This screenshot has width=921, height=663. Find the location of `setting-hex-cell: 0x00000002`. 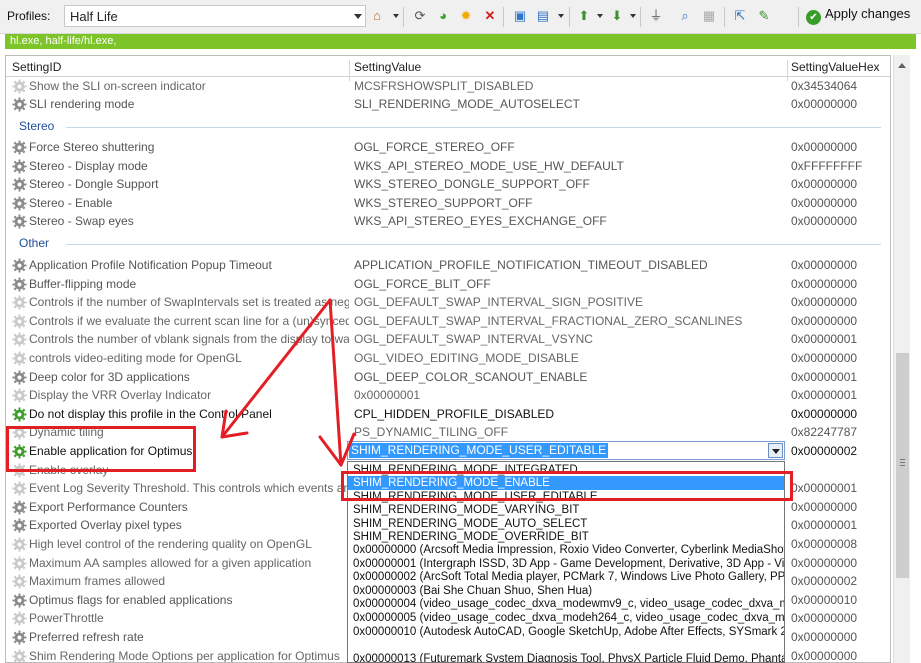

setting-hex-cell: 0x00000002 is located at coordinates (824, 451).